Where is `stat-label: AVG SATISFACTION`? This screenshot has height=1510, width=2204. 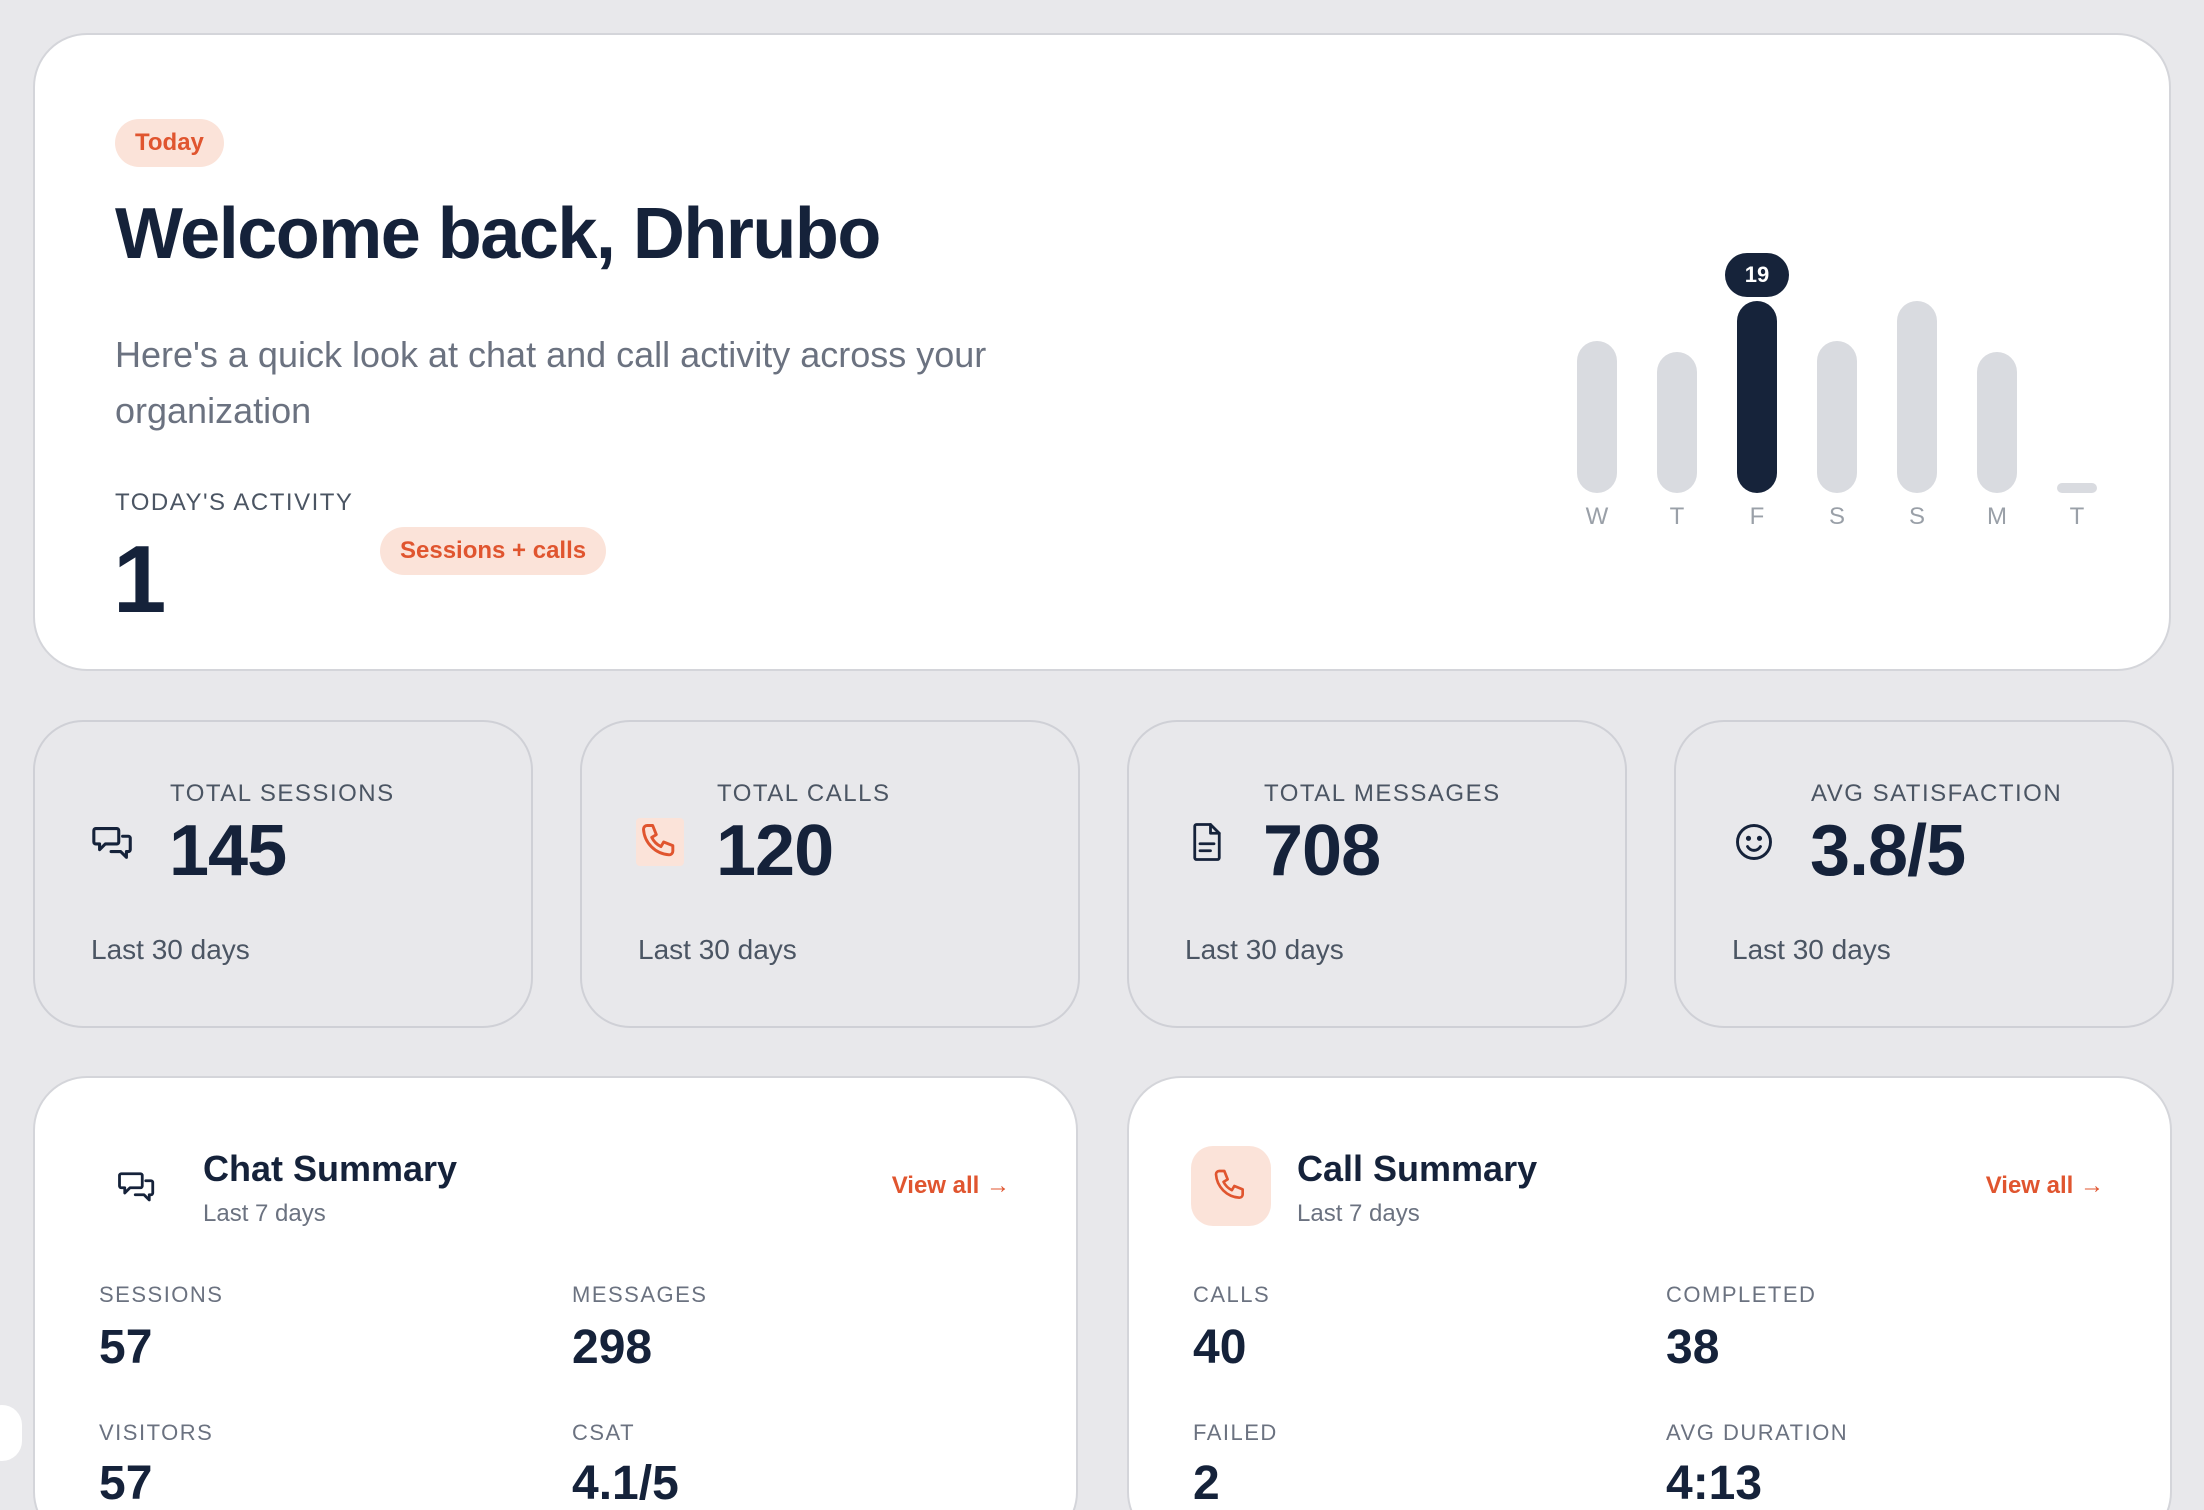
stat-label: AVG SATISFACTION is located at coordinates (1937, 793).